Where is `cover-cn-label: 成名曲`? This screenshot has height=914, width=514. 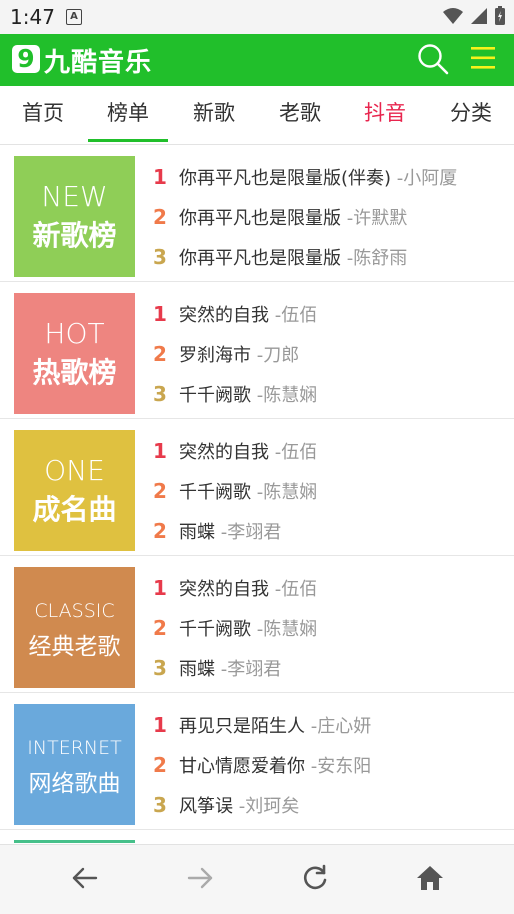 cover-cn-label: 成名曲 is located at coordinates (74, 509).